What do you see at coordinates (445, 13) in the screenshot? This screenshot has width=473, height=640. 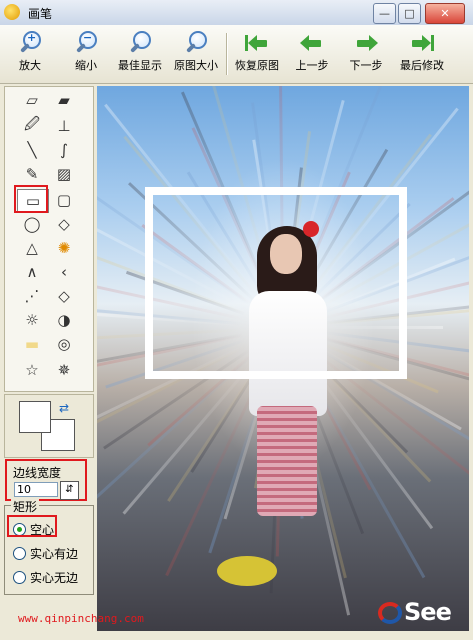 I see `close-button: ✕` at bounding box center [445, 13].